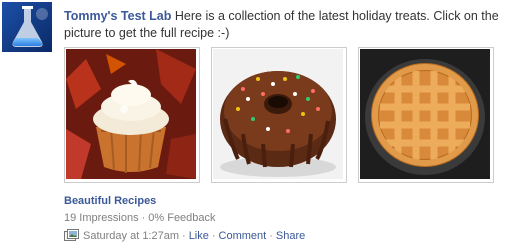 This screenshot has width=527, height=247. Describe the element at coordinates (182, 218) in the screenshot. I see `feedback-rate: 0% Feedback` at that location.